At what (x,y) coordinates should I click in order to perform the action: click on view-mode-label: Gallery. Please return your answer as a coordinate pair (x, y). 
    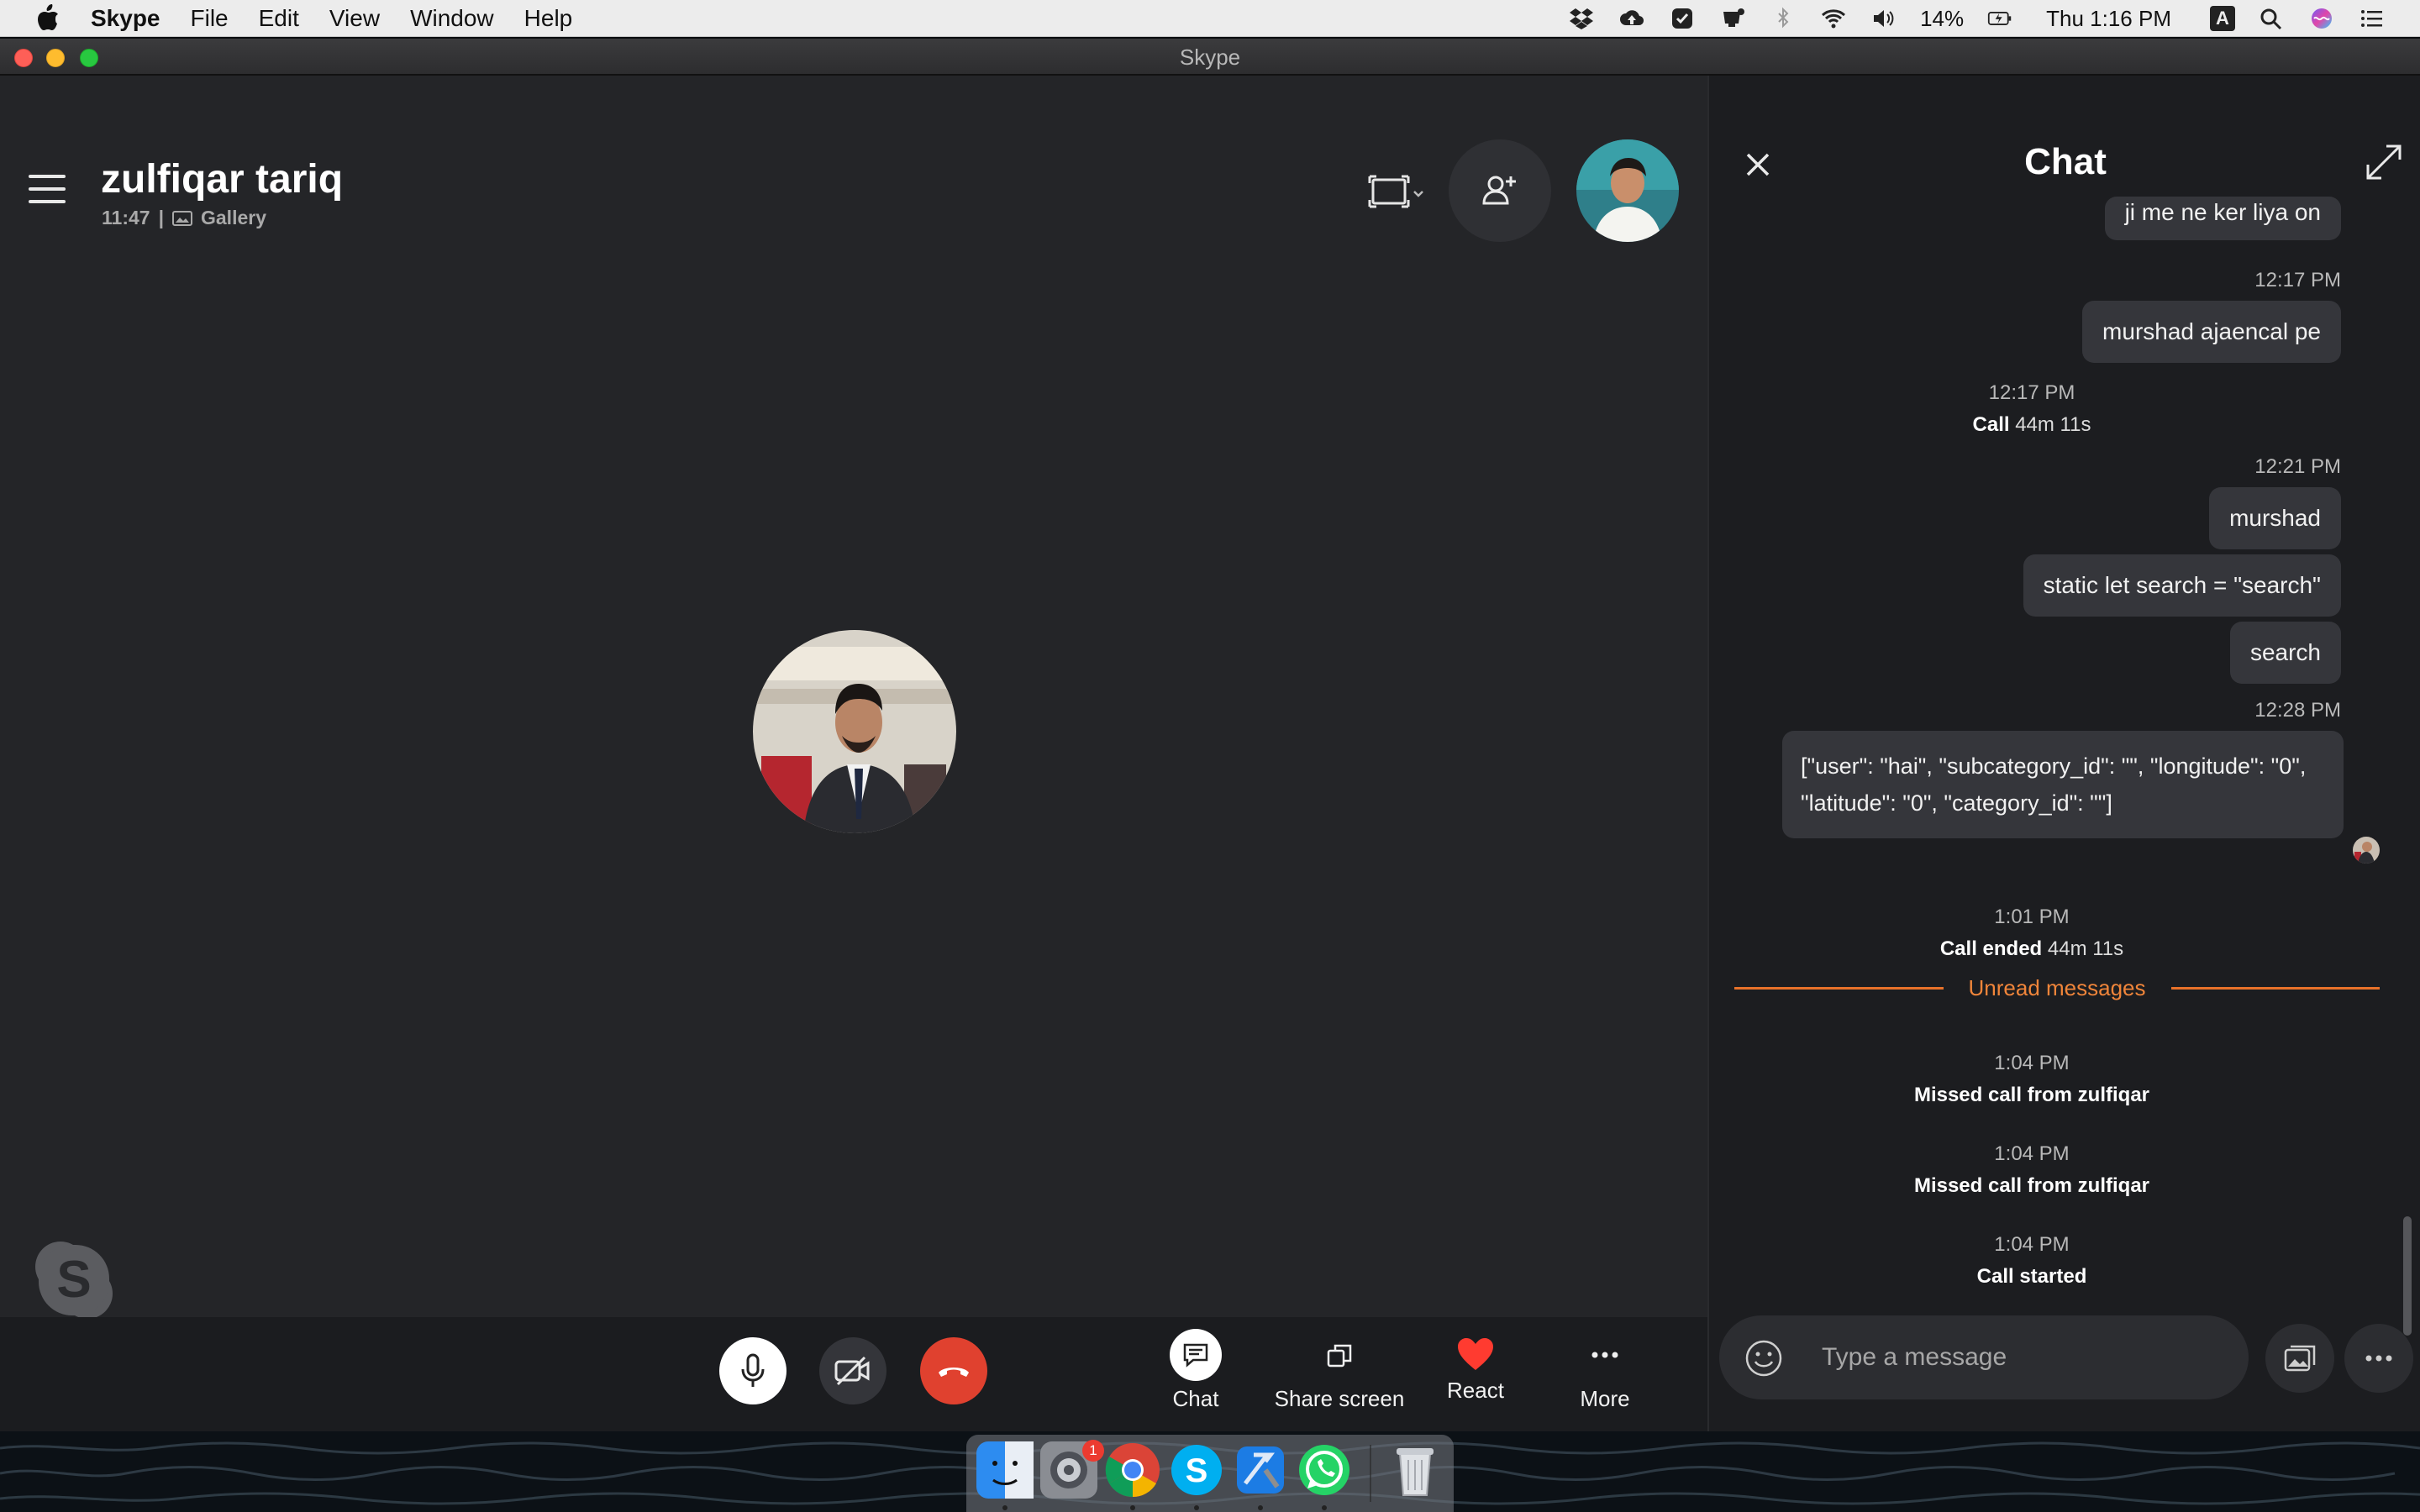
    Looking at the image, I should click on (233, 218).